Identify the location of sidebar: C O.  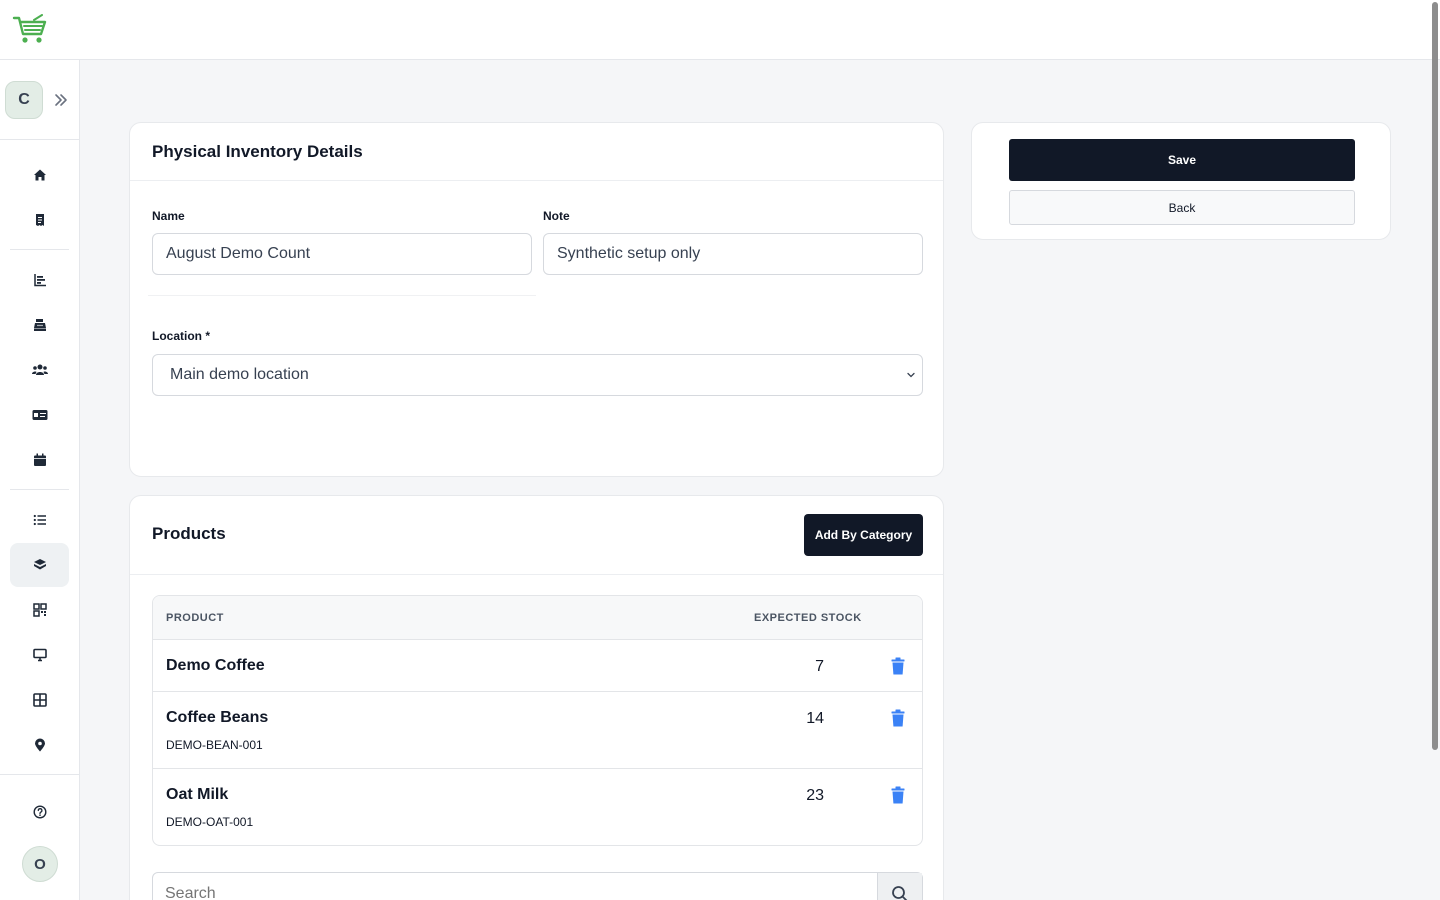
(40, 480).